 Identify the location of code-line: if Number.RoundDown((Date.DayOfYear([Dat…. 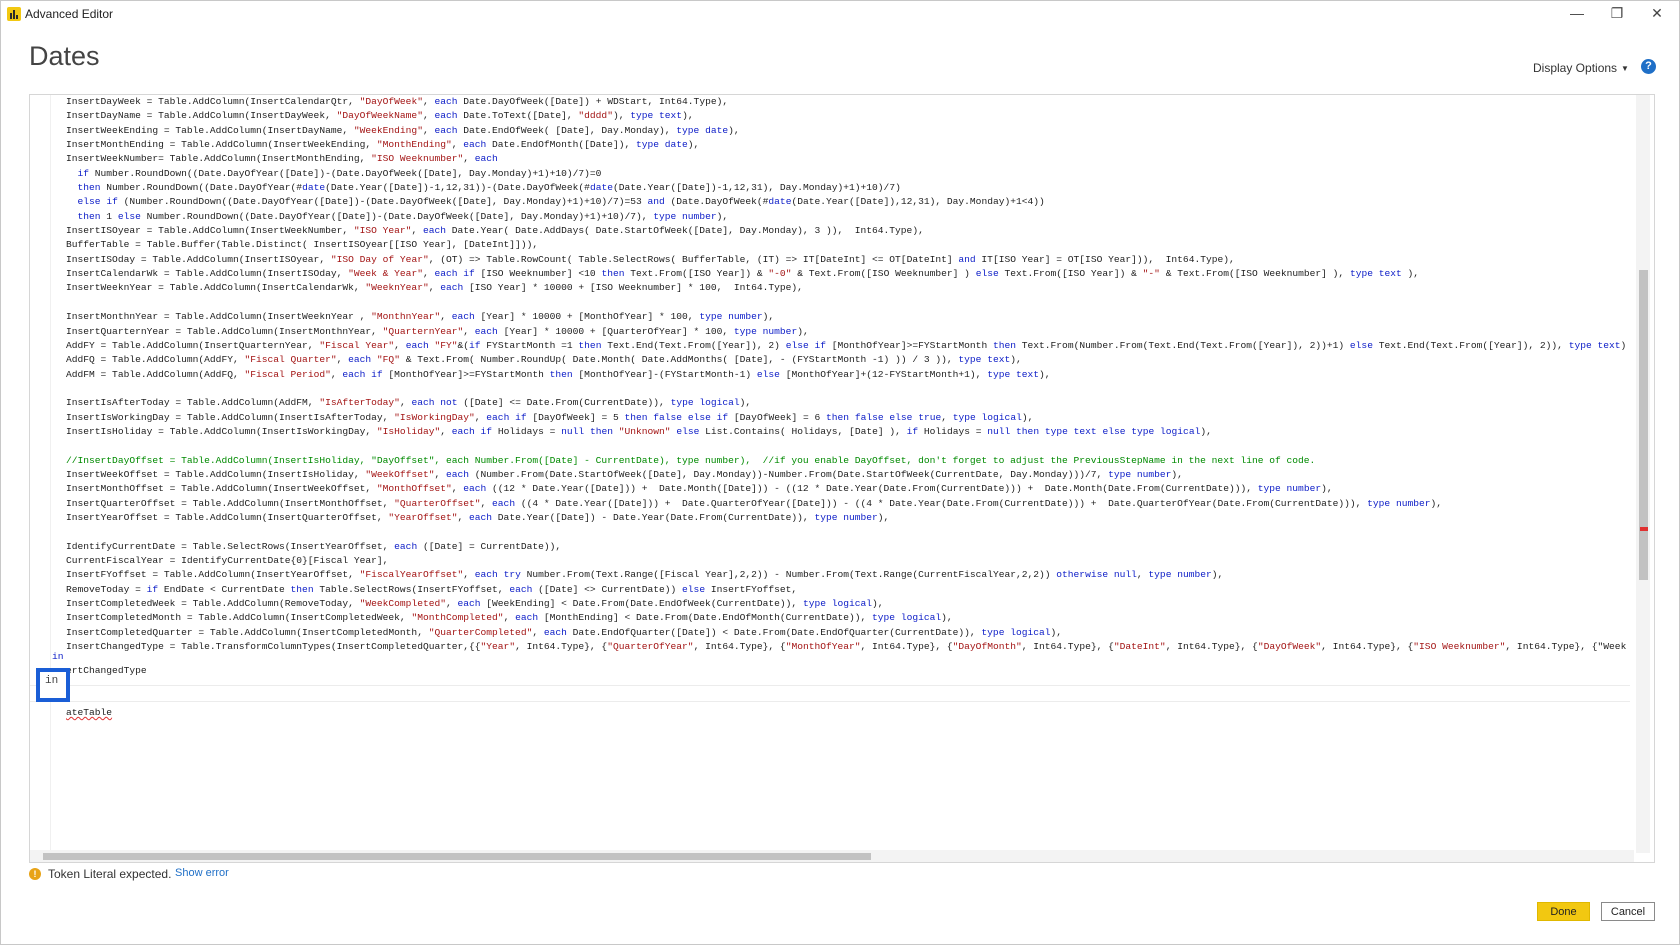
(846, 174).